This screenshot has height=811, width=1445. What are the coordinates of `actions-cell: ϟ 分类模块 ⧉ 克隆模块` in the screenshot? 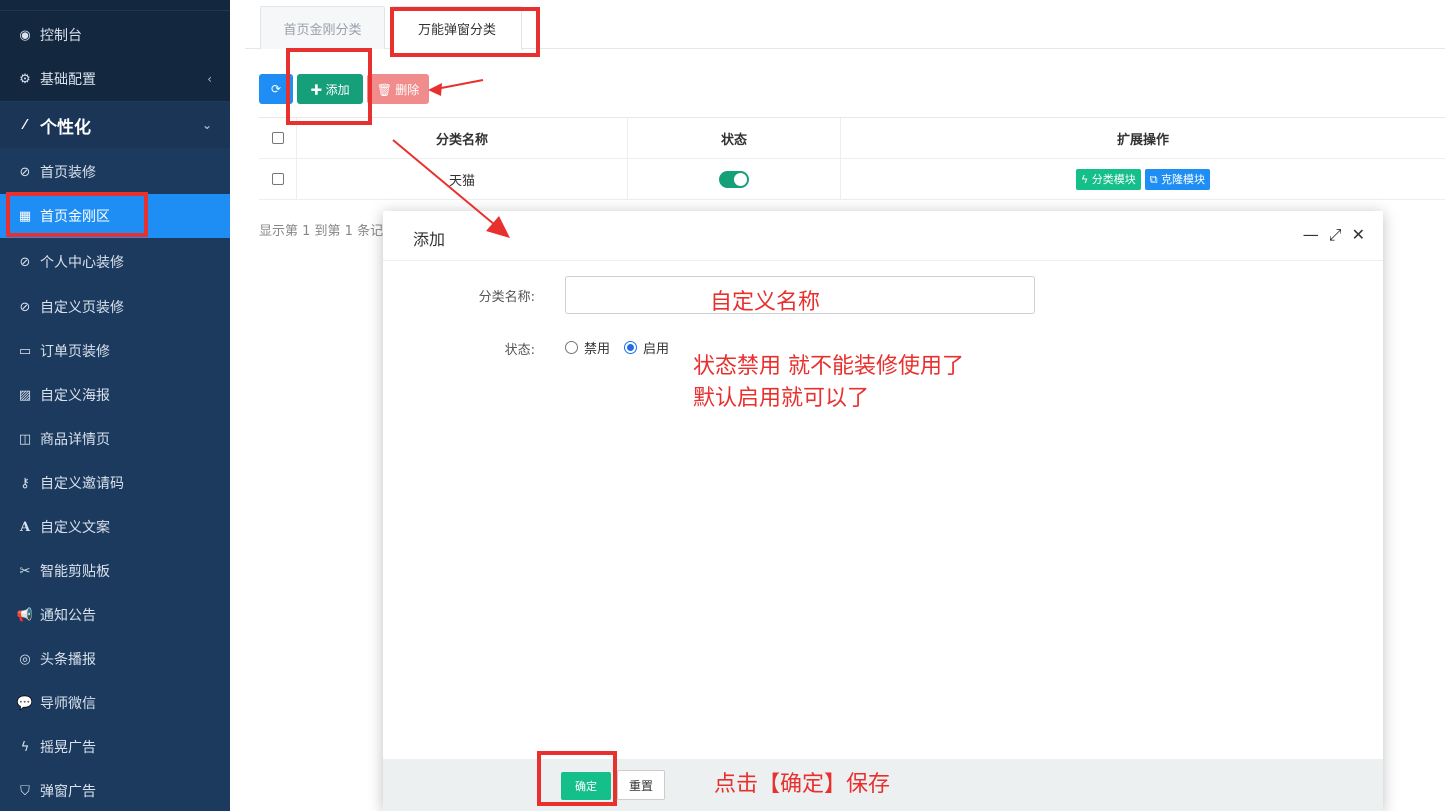 It's located at (1143, 179).